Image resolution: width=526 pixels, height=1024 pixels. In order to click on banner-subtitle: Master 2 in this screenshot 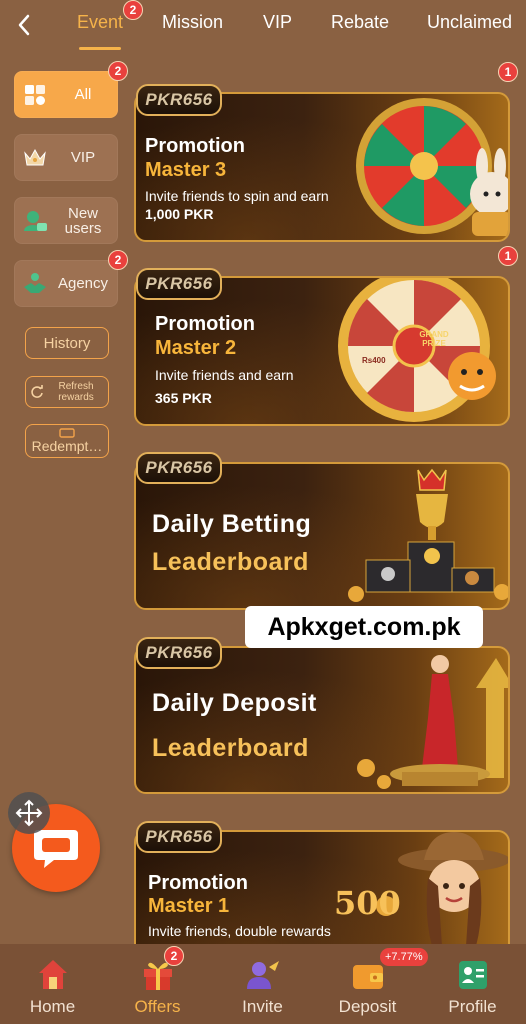, I will do `click(196, 348)`.